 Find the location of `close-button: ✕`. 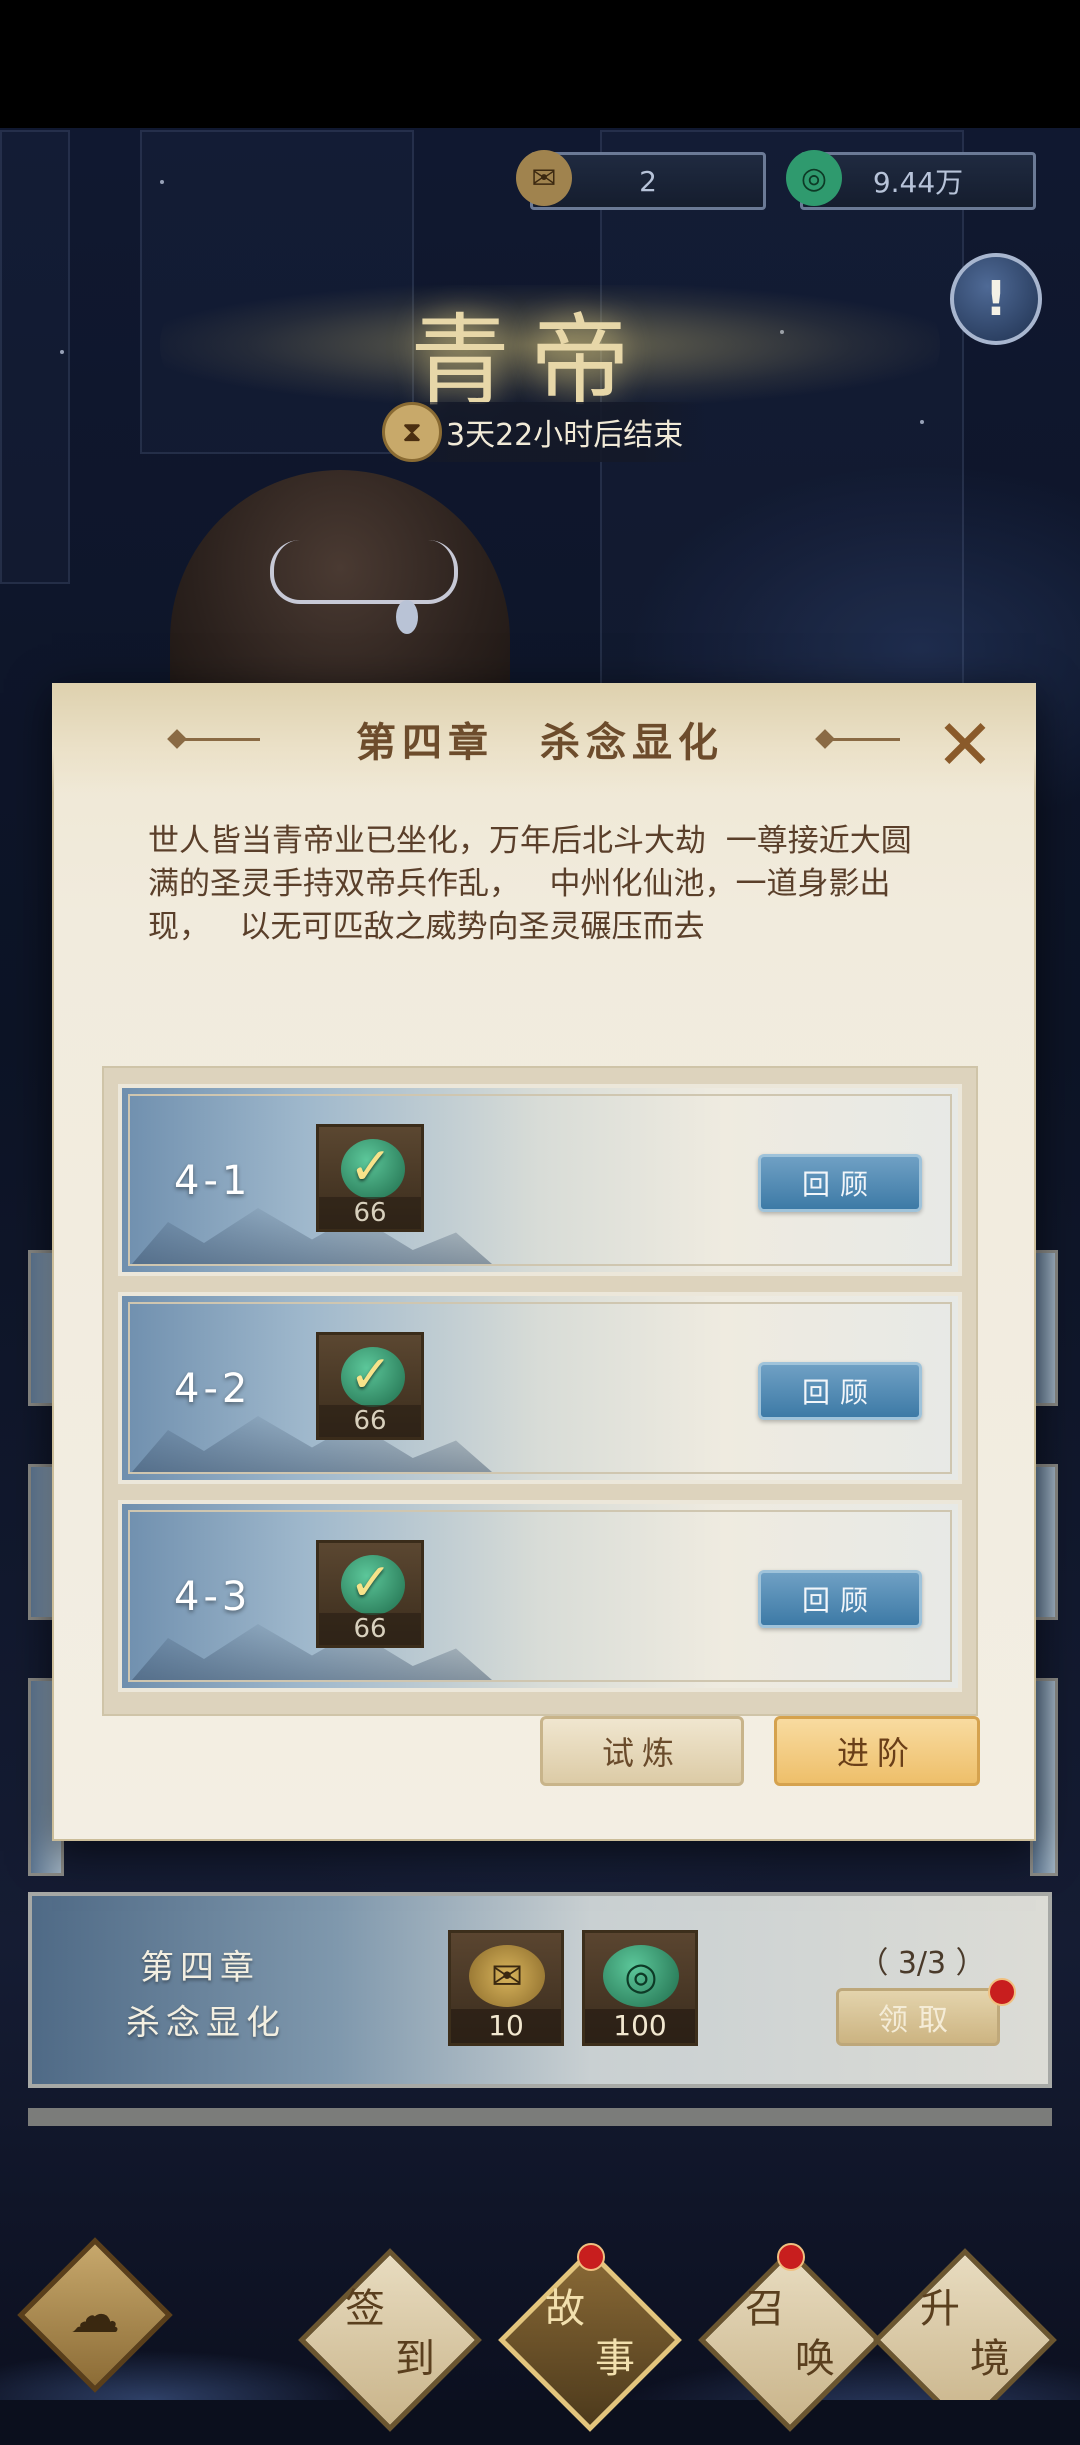

close-button: ✕ is located at coordinates (965, 745).